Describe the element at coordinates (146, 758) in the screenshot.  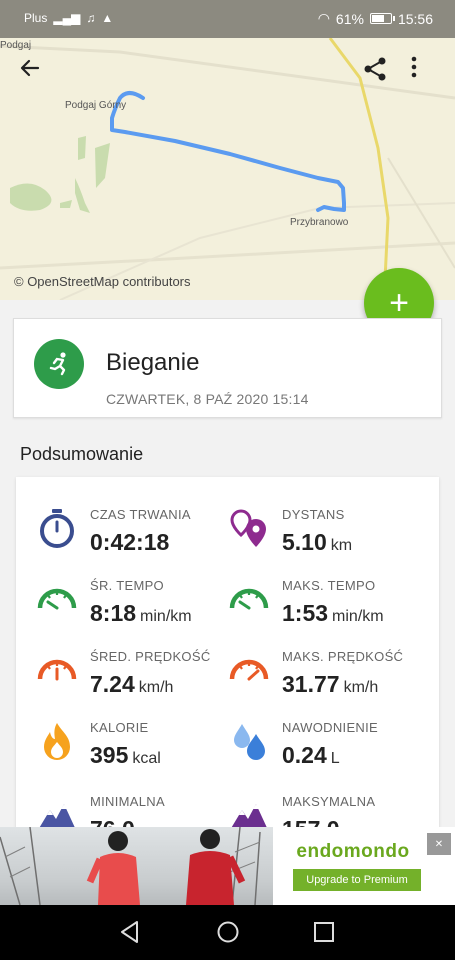
I see `stat-unit: kcal` at that location.